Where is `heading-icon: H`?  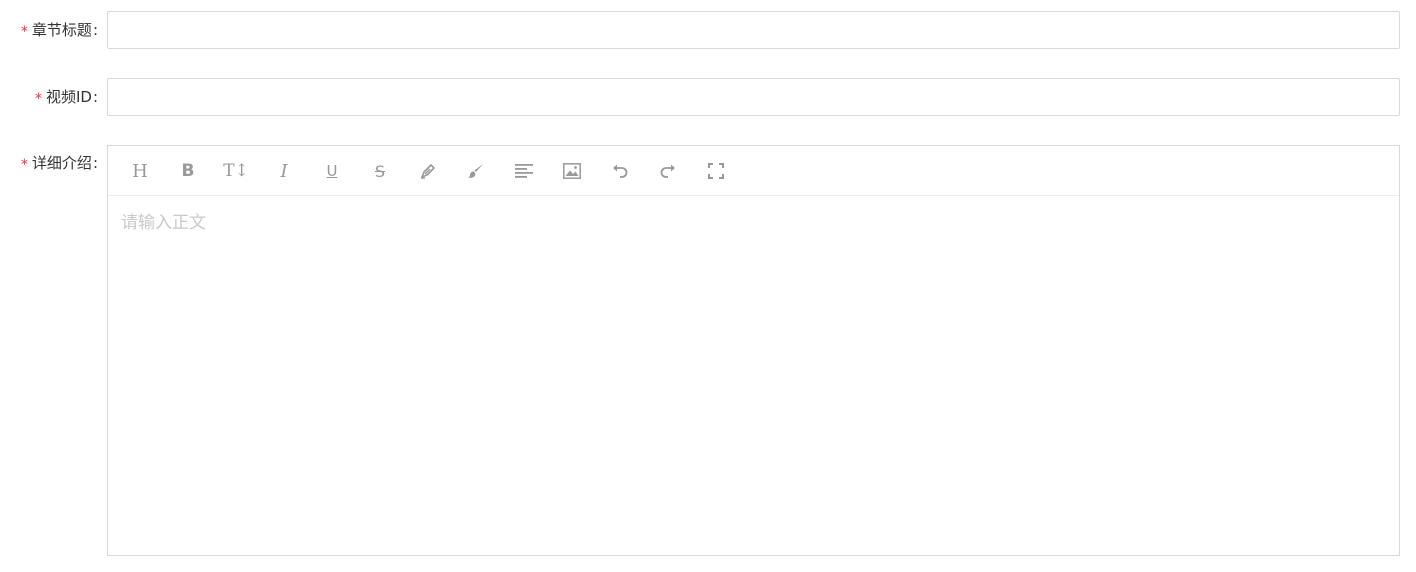 heading-icon: H is located at coordinates (140, 171).